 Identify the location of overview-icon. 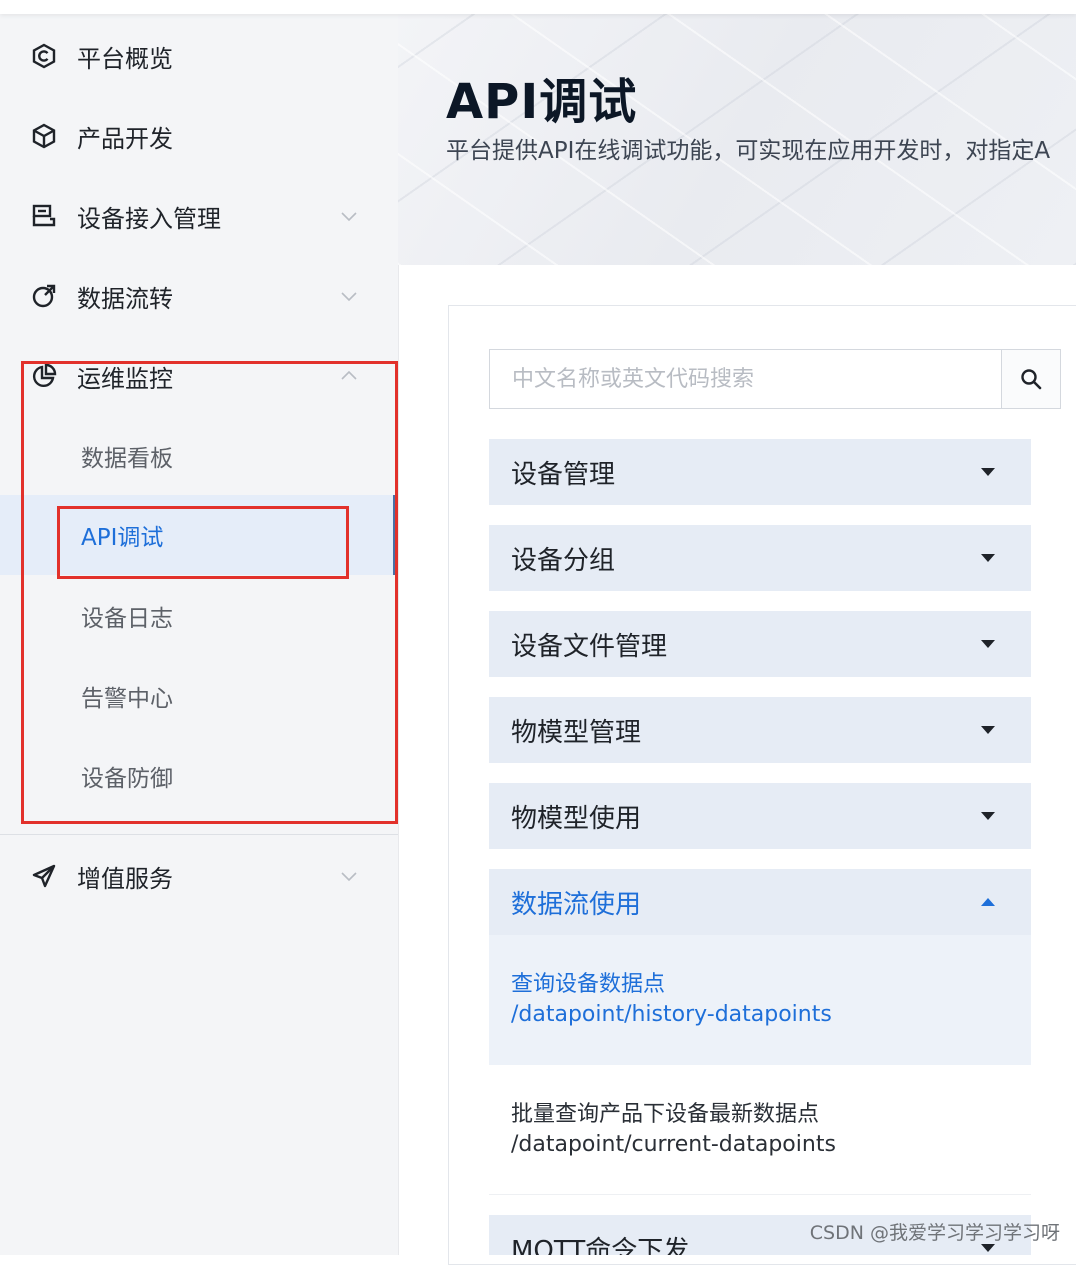
(44, 56).